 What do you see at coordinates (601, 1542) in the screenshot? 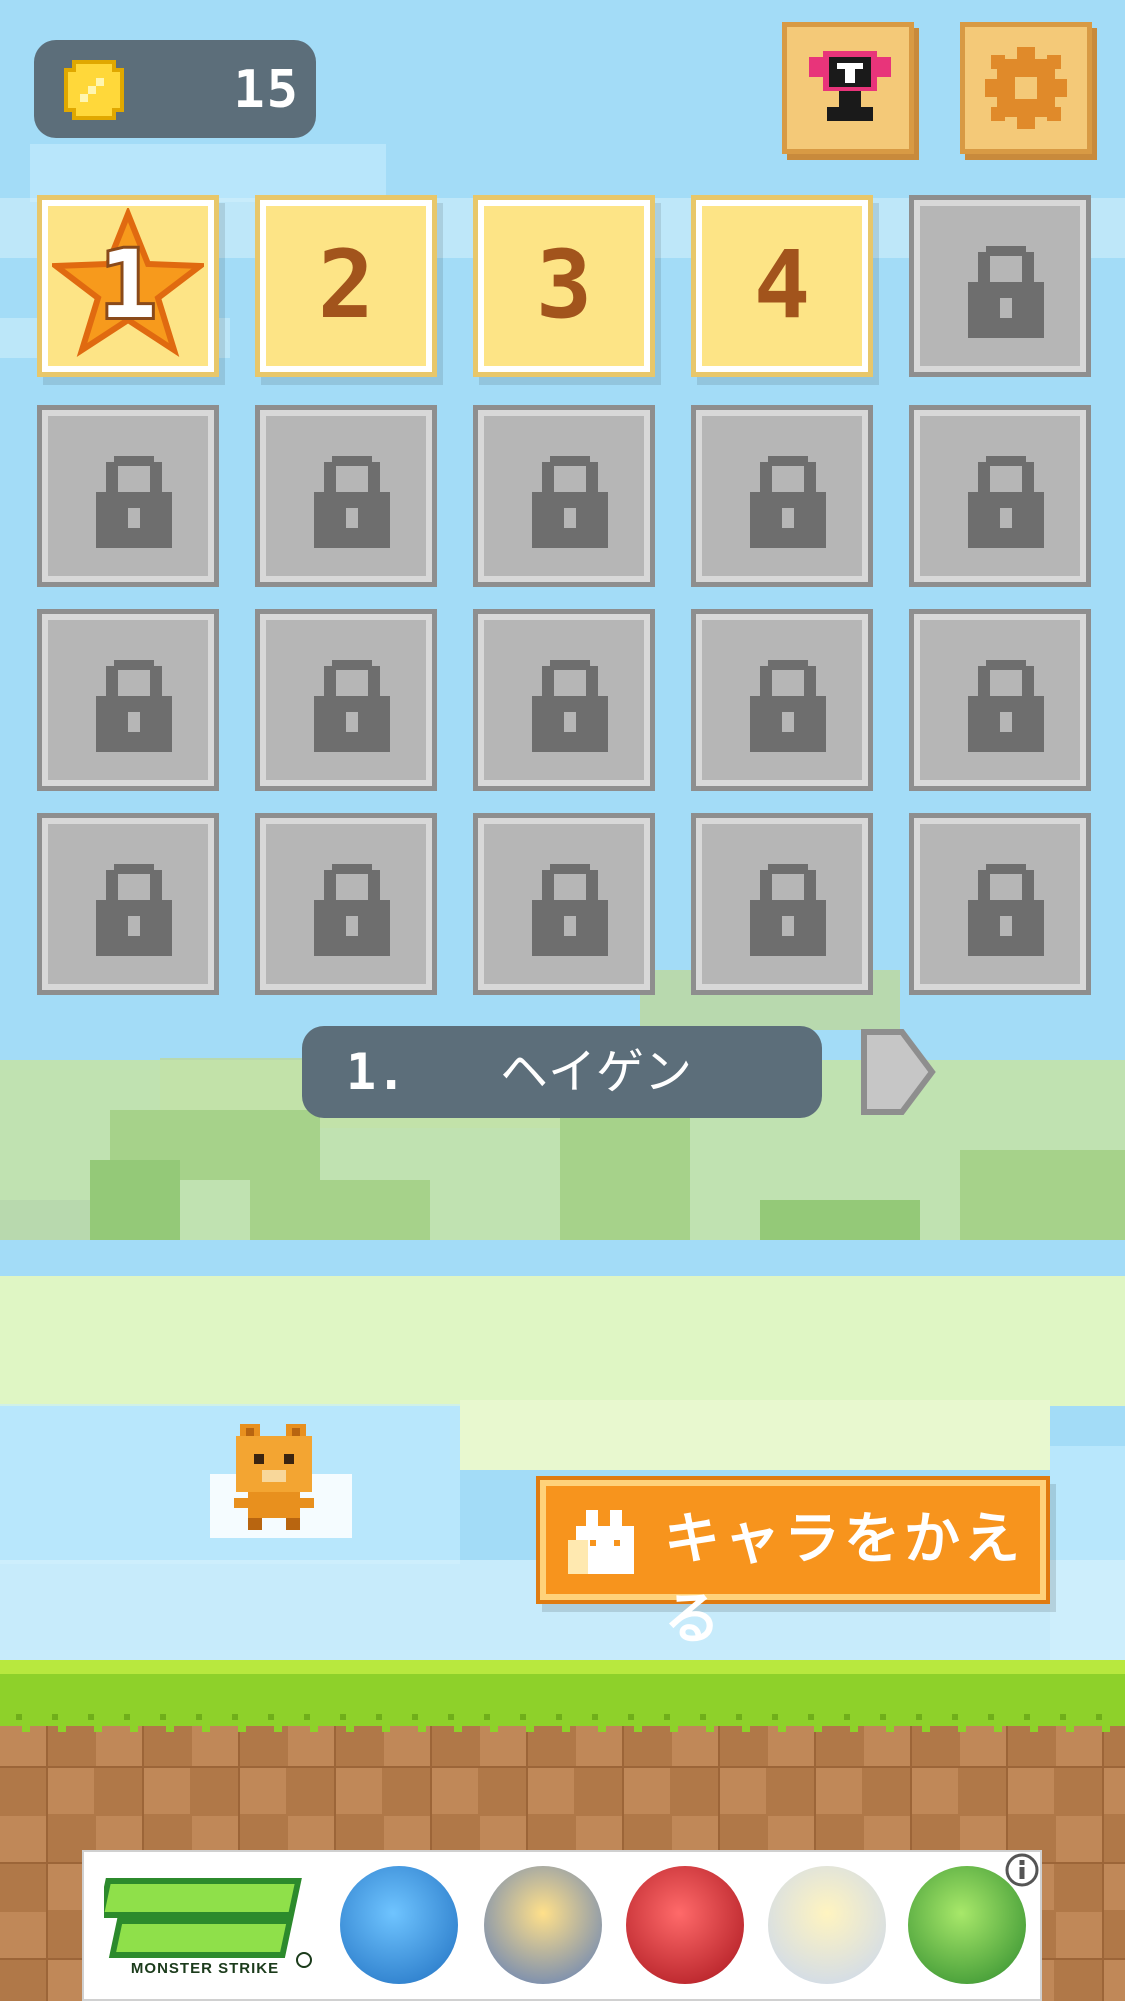
I see `rabbit-icon` at bounding box center [601, 1542].